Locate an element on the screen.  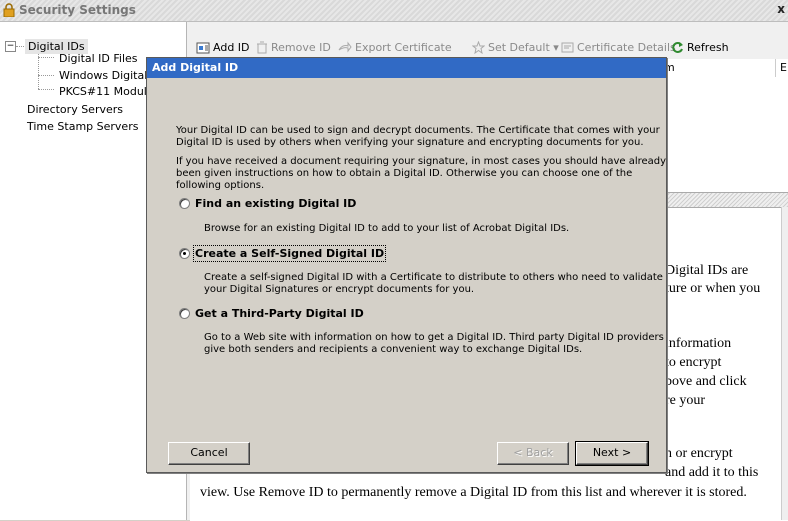
dialog-title-bar: Add Digital ID is located at coordinates (406, 68).